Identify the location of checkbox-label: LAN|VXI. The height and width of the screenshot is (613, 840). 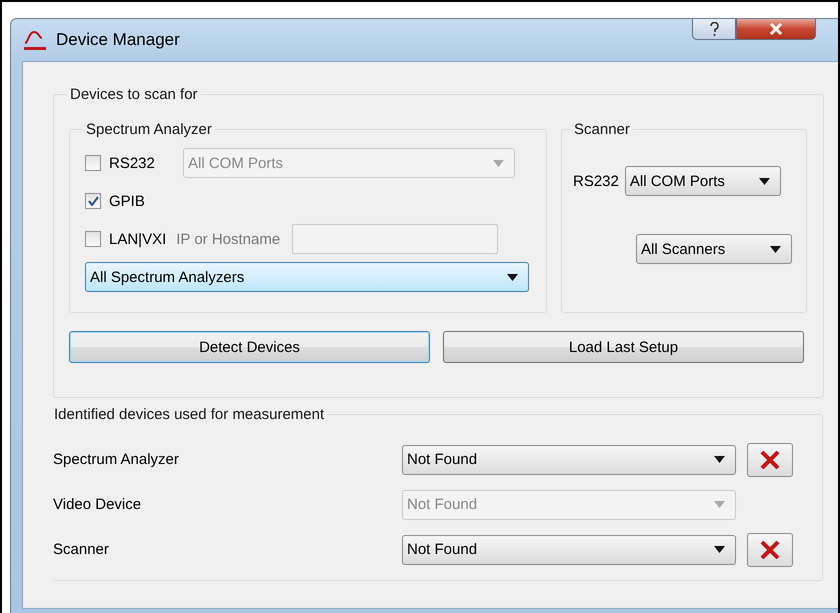
(137, 239).